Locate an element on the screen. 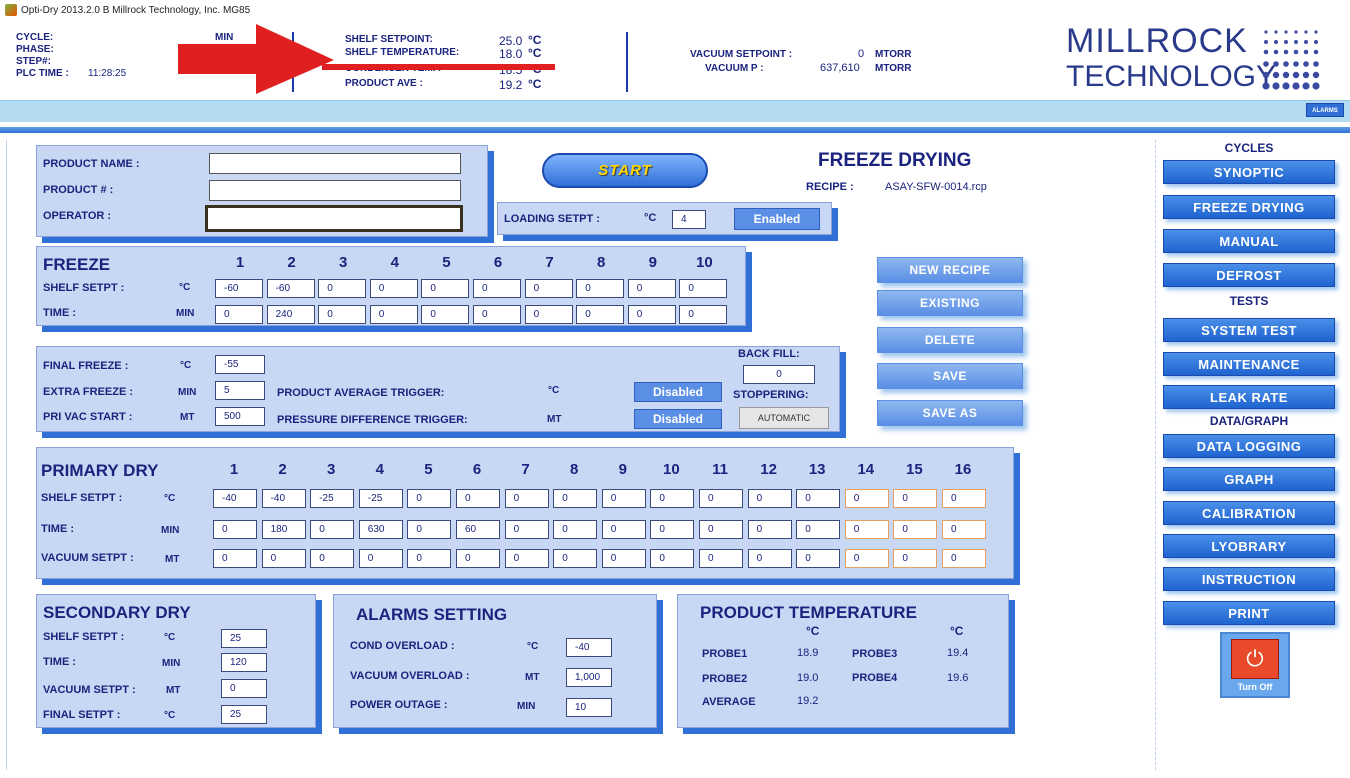 The width and height of the screenshot is (1350, 778). primary-time-input: 630 is located at coordinates (380, 529).